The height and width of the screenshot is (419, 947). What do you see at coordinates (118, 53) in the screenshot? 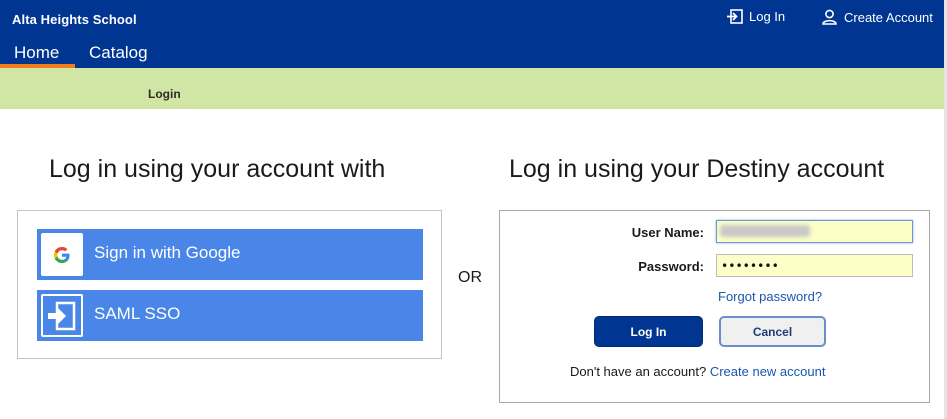
I see `tab-catalog: Catalog` at bounding box center [118, 53].